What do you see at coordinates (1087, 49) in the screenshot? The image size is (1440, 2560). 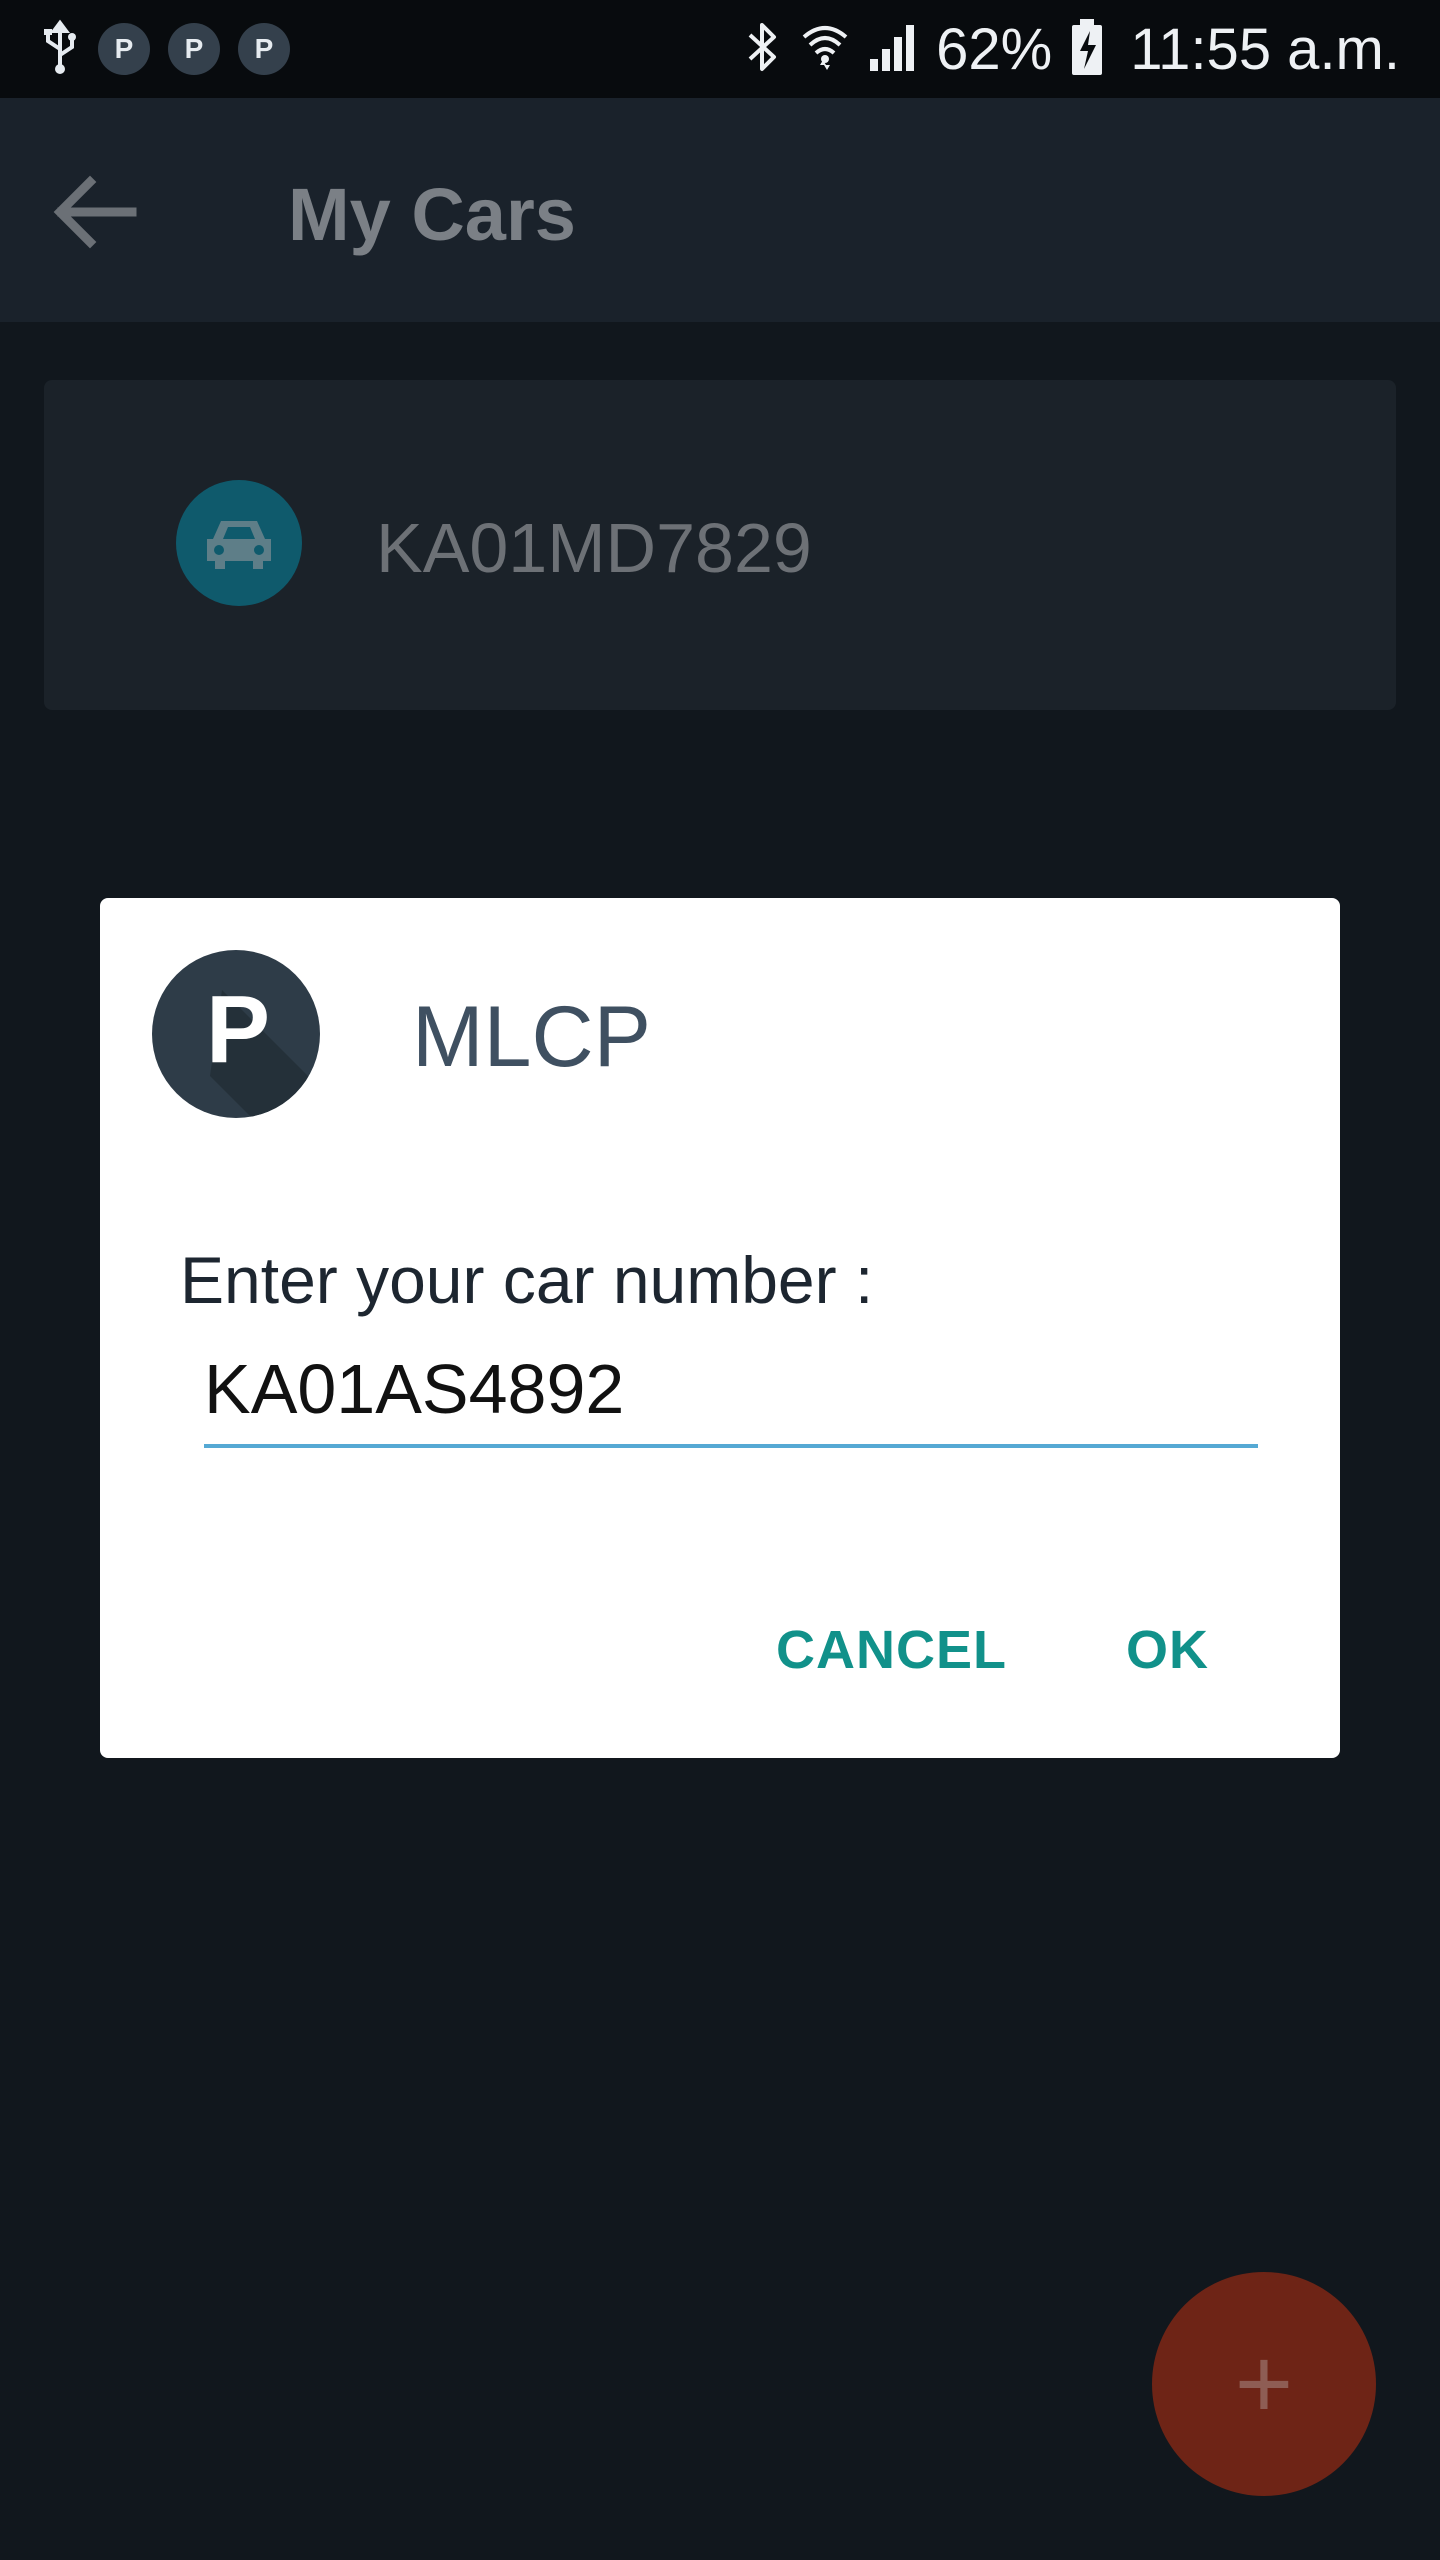 I see `battery-charging-icon` at bounding box center [1087, 49].